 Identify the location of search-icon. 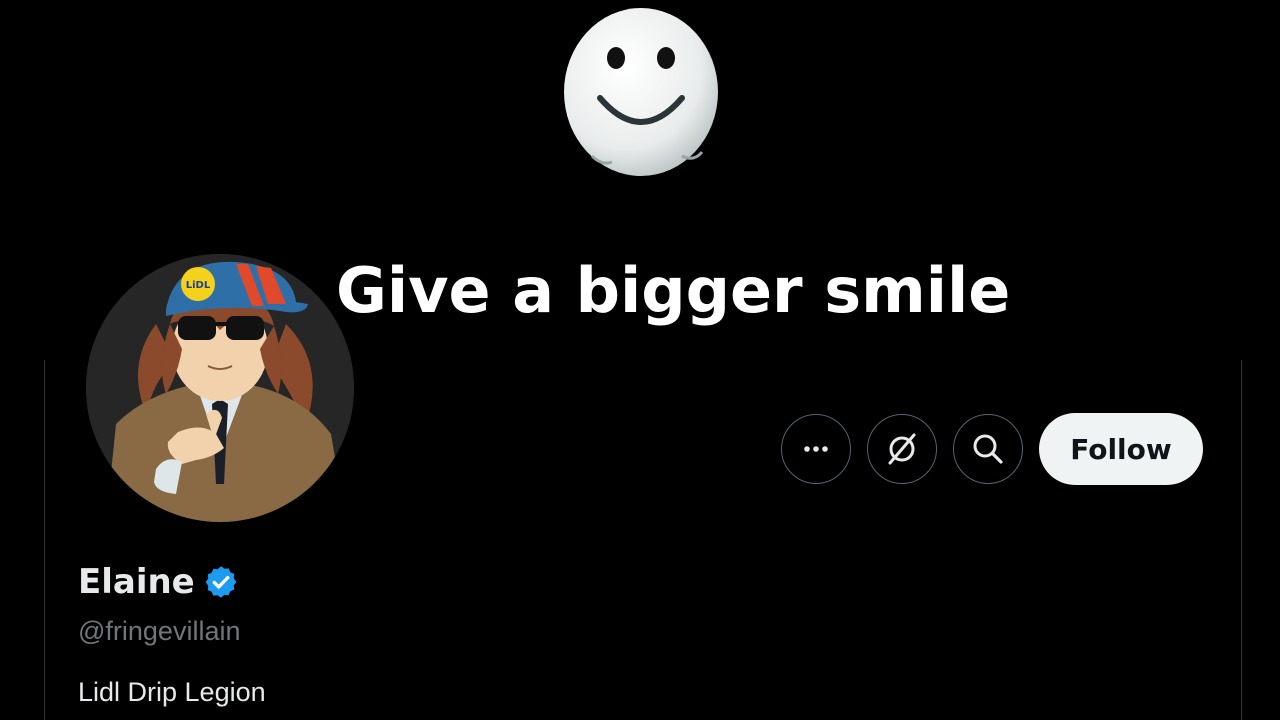
(988, 449).